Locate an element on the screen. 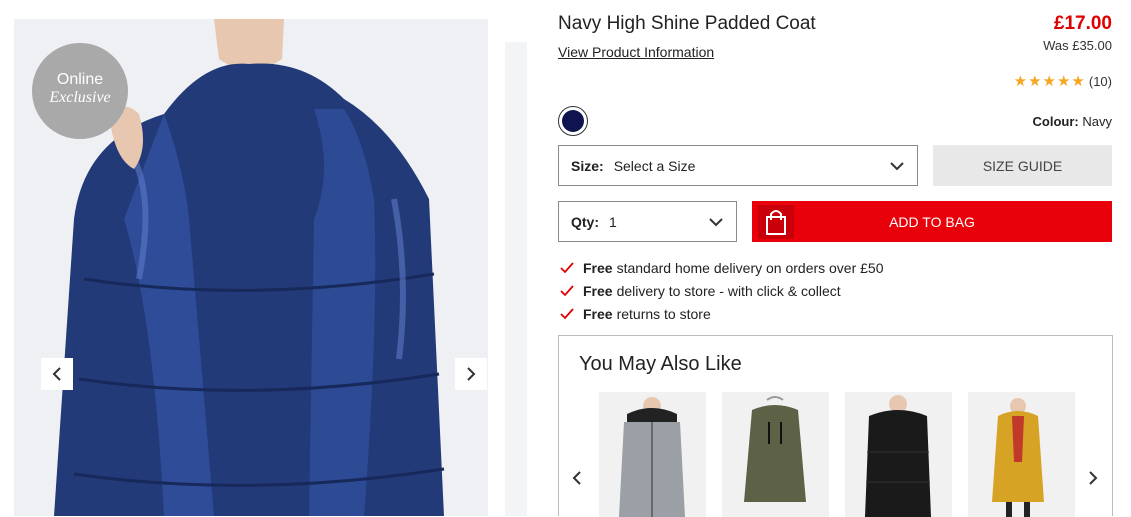 The width and height of the screenshot is (1131, 517). product-title: Navy High Shine Padded Coat is located at coordinates (687, 23).